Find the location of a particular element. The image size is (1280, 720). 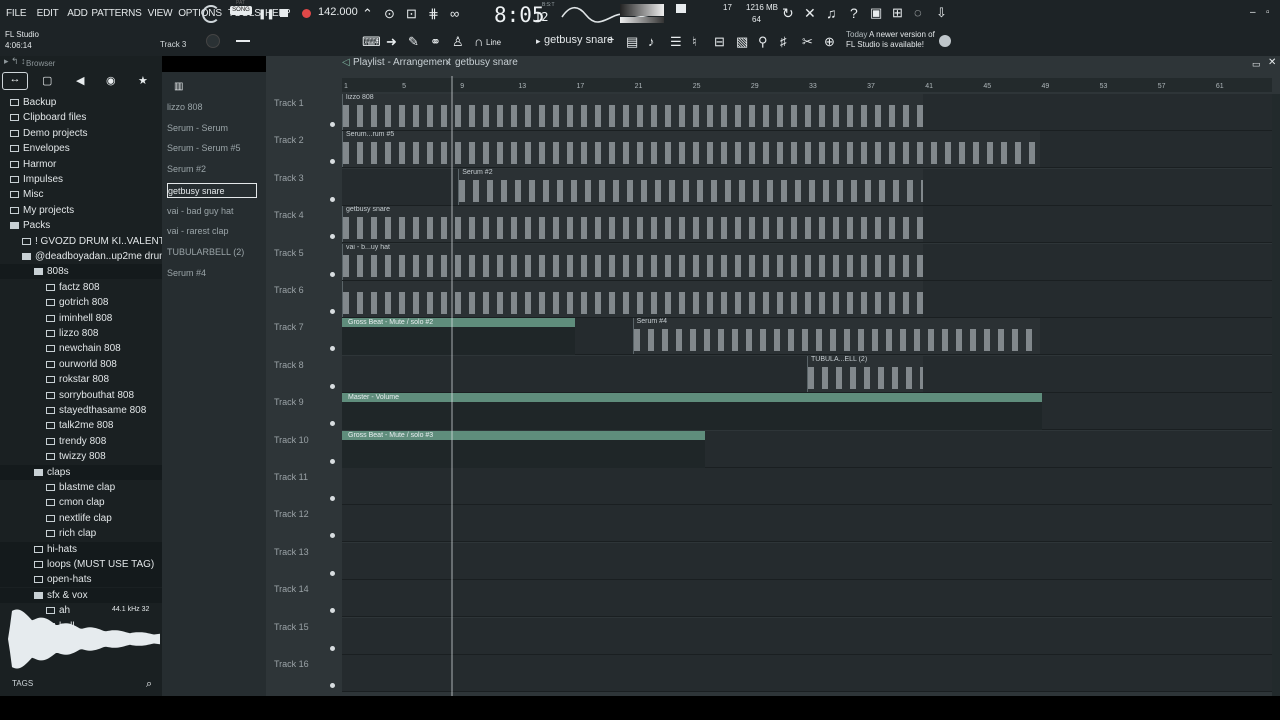

maximize-icon: ▫ is located at coordinates (1268, 13).